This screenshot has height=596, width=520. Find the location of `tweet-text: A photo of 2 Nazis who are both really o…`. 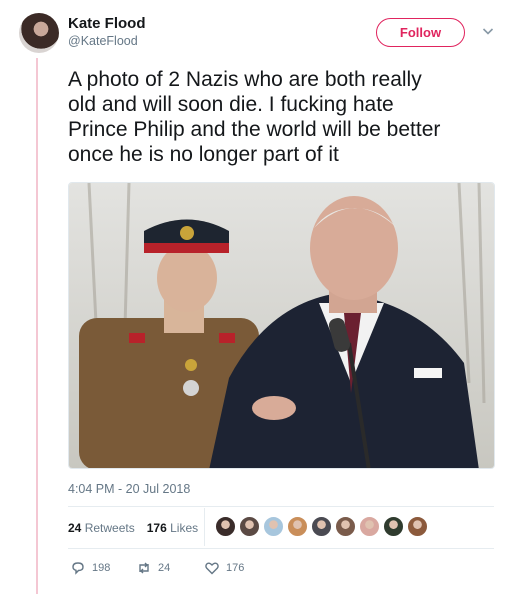

tweet-text: A photo of 2 Nazis who are both really o… is located at coordinates (288, 117).